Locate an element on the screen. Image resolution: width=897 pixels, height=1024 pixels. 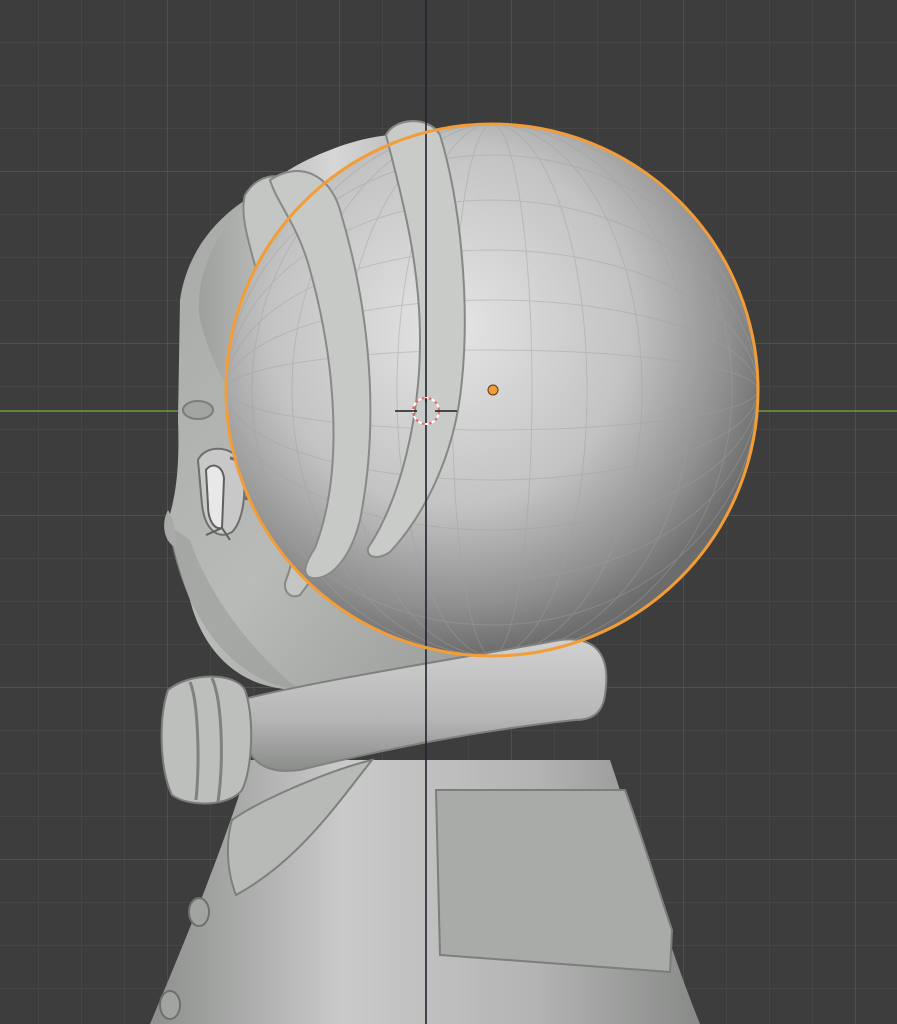
eyebrow is located at coordinates (198, 410).